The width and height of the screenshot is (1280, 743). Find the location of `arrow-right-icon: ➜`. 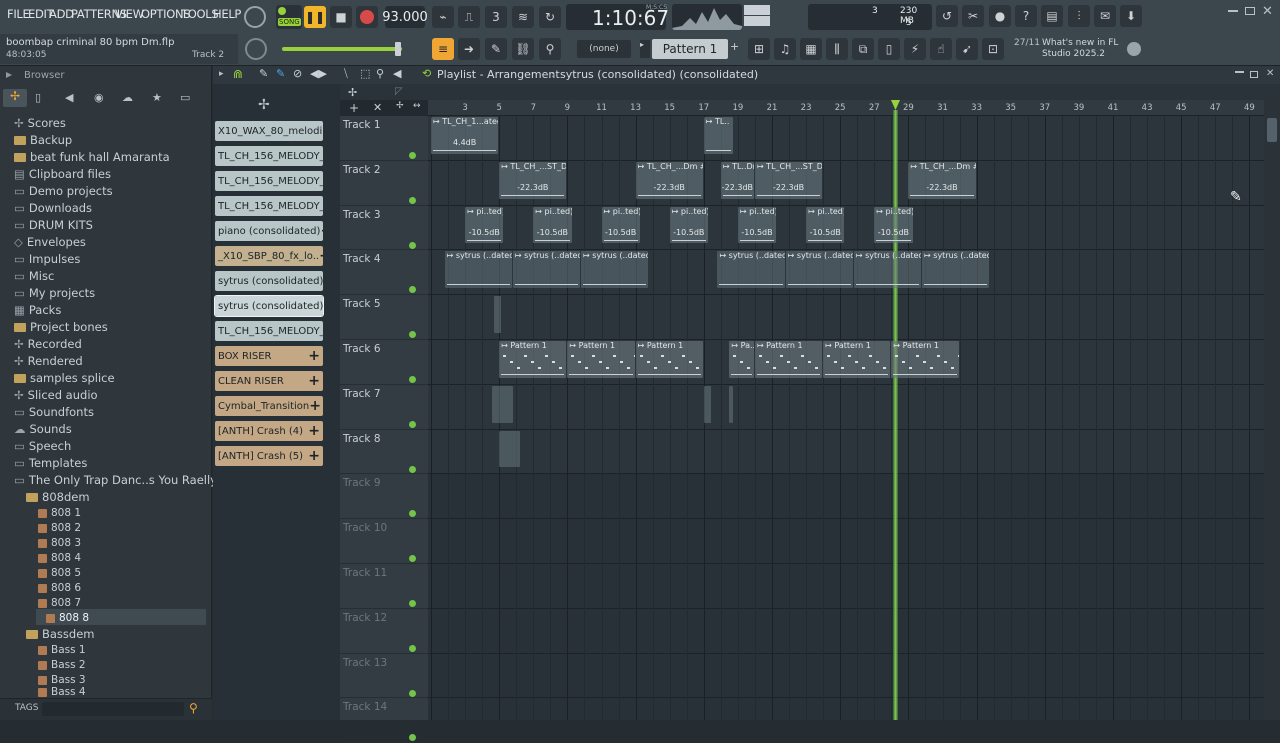

arrow-right-icon: ➜ is located at coordinates (469, 49).